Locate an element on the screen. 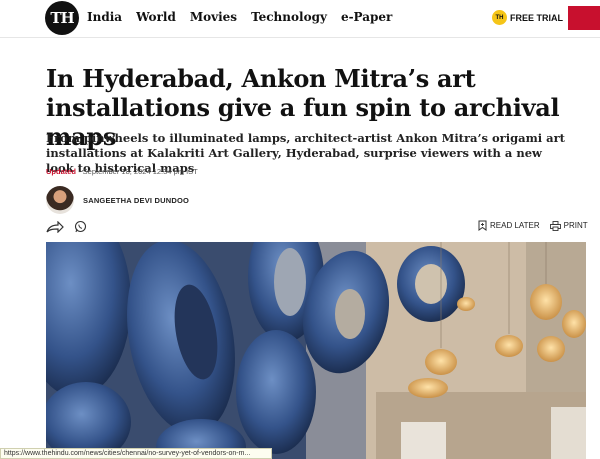 The height and width of the screenshot is (459, 600). main-nav: India World Movies Technology e-Paper is located at coordinates (246, 17).